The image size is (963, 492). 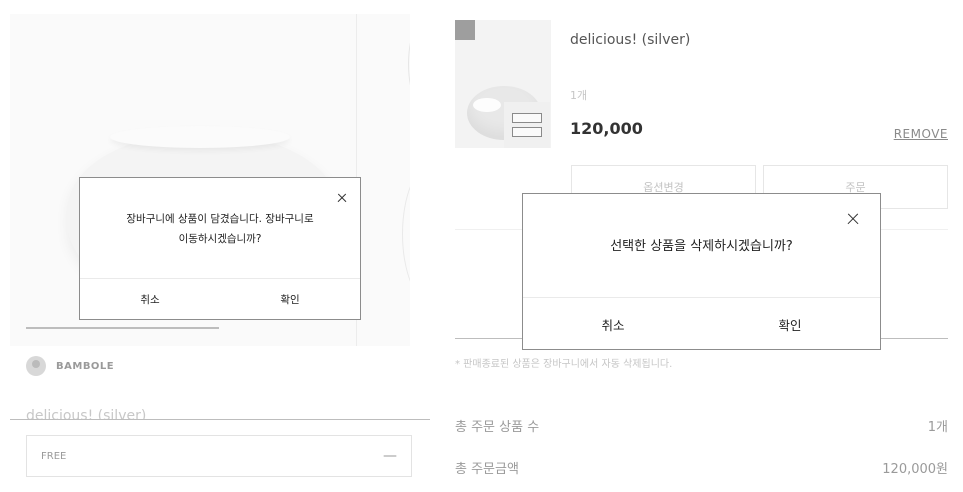 What do you see at coordinates (701, 271) in the screenshot?
I see `delete-confirm-dialog: 선택한 상품을 삭제하시겠습니까? 취소 확인` at bounding box center [701, 271].